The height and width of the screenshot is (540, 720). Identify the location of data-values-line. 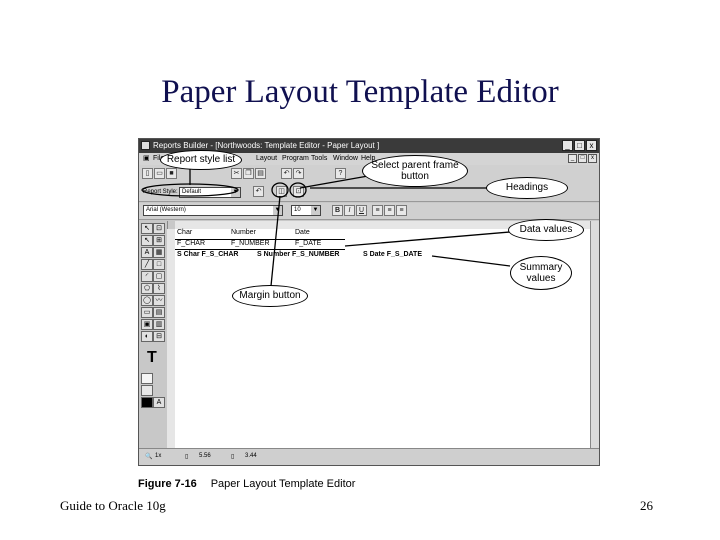
(427, 239).